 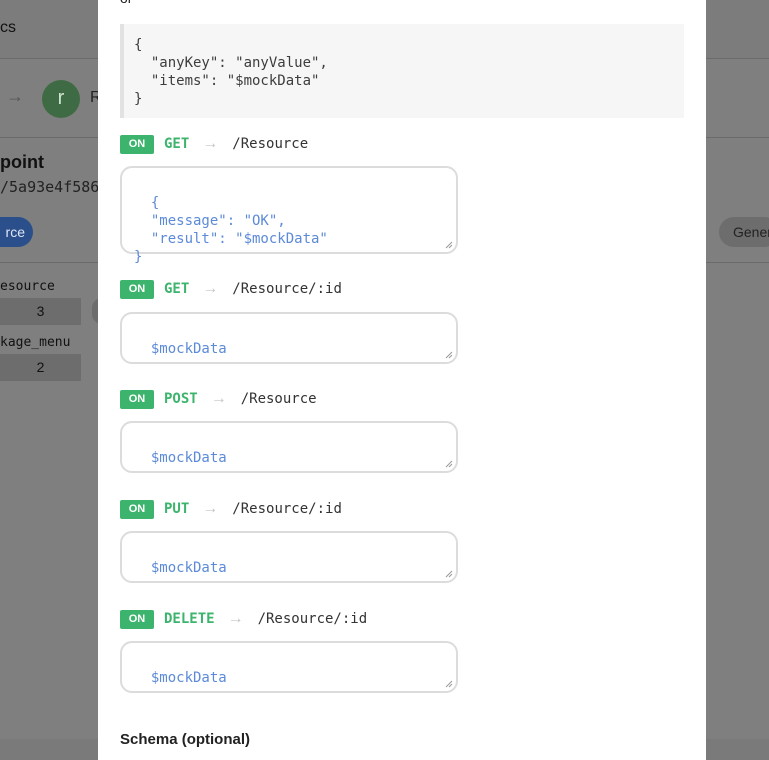 I want to click on route-method: DELETE, so click(x=189, y=619).